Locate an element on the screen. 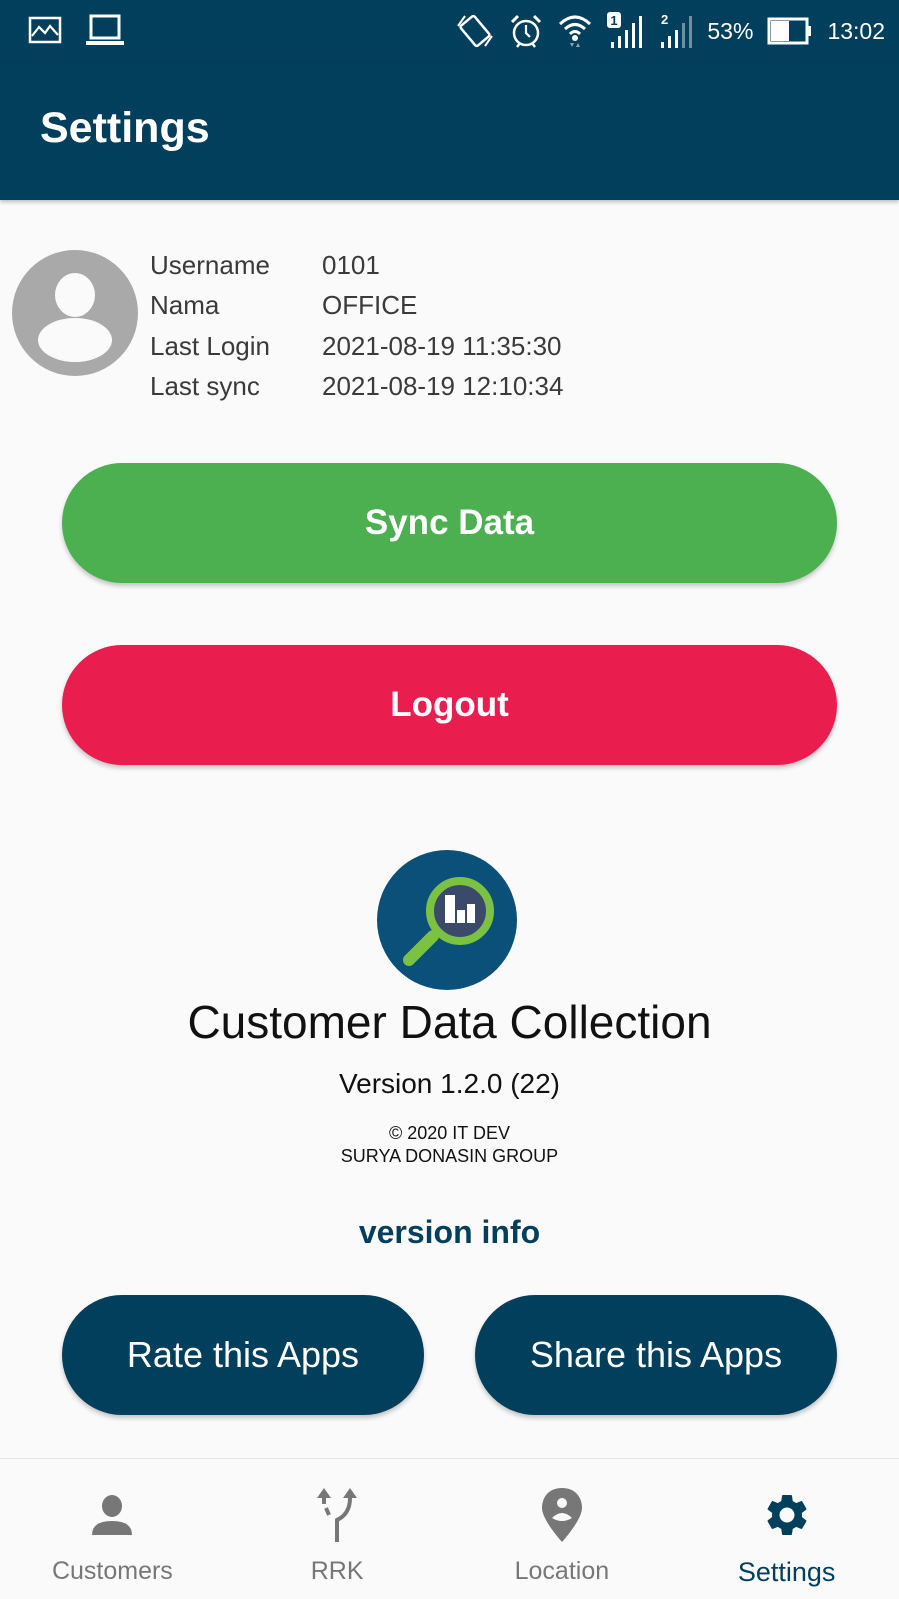 This screenshot has width=899, height=1599. nav-item-rrk: RRK is located at coordinates (337, 1529).